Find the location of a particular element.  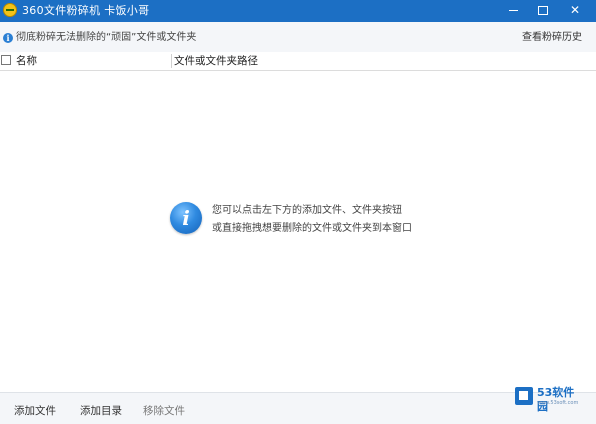

watermark-url: www.53soft.com is located at coordinates (558, 403).